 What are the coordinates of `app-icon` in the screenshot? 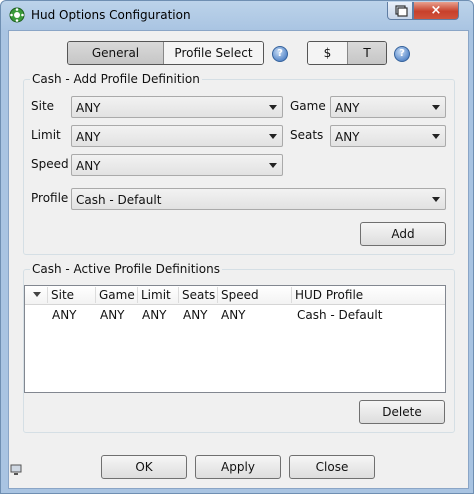 It's located at (17, 15).